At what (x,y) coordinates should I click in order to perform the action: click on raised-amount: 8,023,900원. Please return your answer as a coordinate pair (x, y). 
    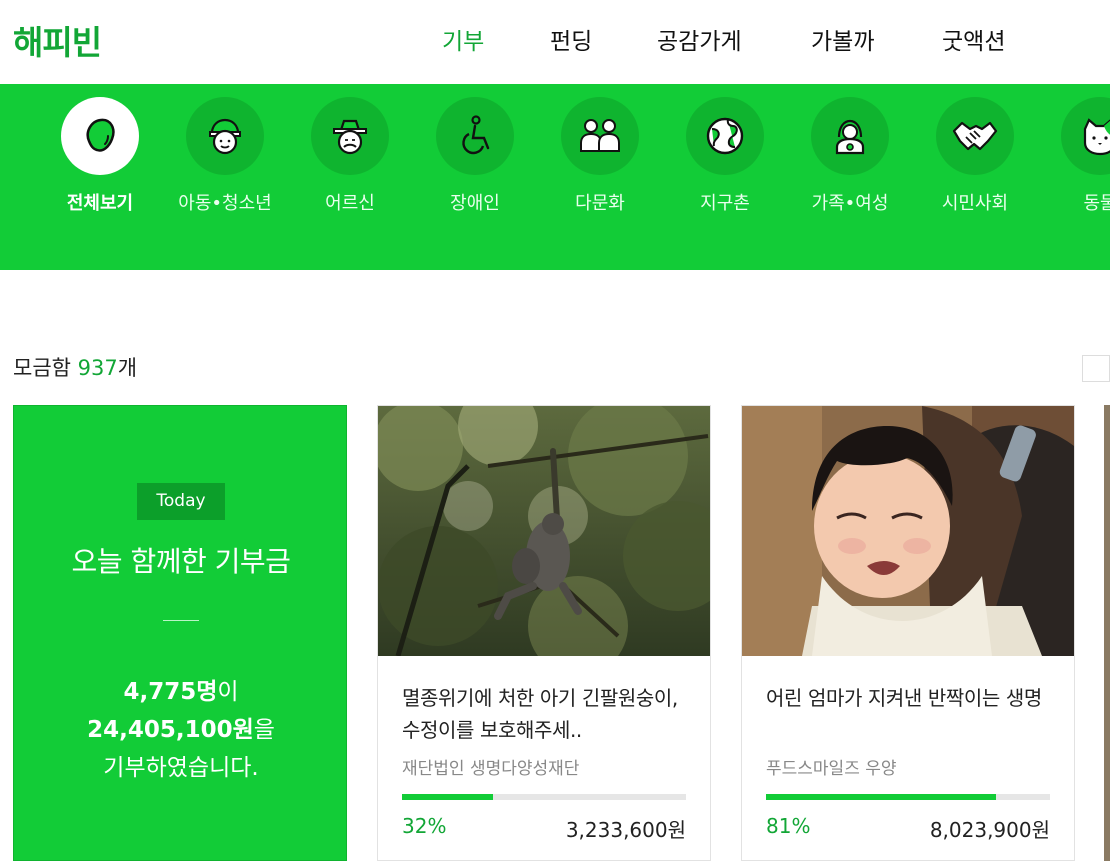
    Looking at the image, I should click on (989, 830).